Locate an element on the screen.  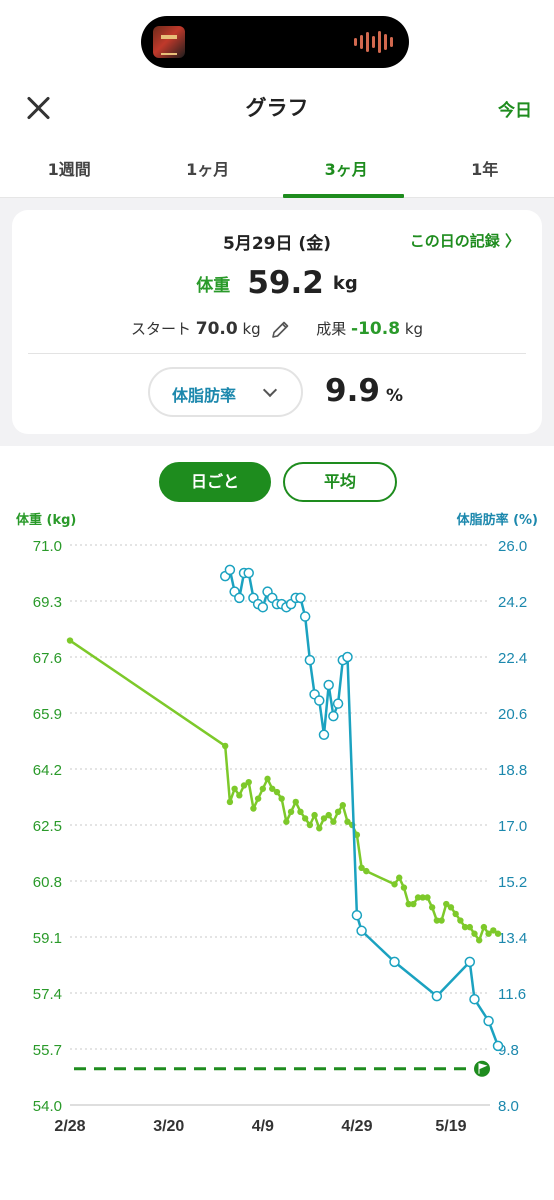
left-axis-tick-label: 65.9 is located at coordinates (47, 714).